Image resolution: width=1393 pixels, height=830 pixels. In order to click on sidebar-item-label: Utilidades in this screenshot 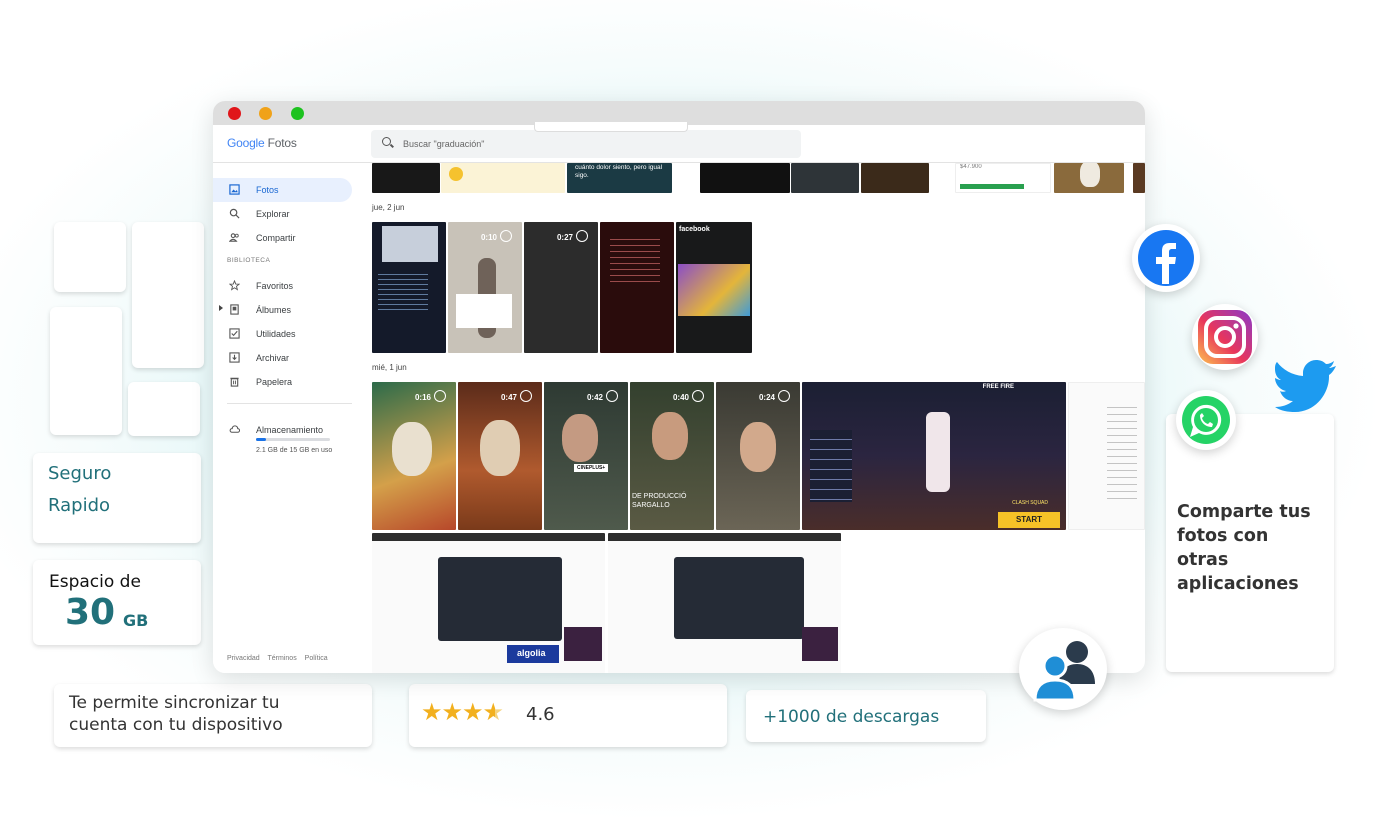, I will do `click(276, 334)`.